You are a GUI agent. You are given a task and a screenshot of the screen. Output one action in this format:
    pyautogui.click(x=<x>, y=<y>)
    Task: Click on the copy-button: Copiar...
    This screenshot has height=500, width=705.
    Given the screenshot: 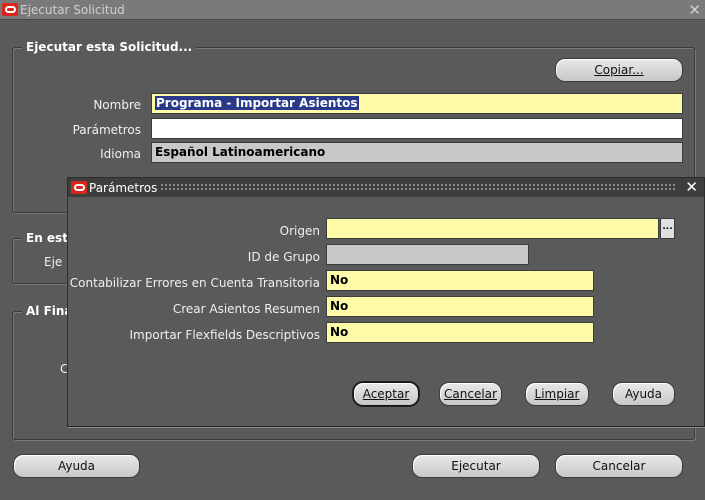 What is the action you would take?
    pyautogui.click(x=619, y=70)
    